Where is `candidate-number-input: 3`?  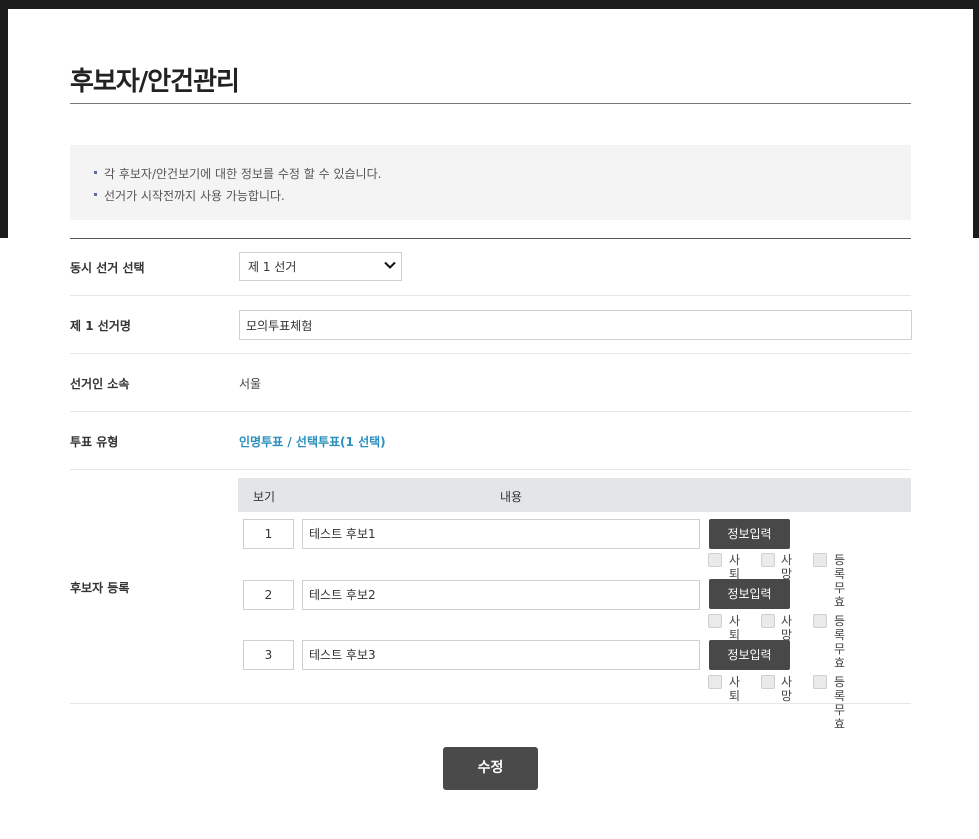 candidate-number-input: 3 is located at coordinates (268, 655).